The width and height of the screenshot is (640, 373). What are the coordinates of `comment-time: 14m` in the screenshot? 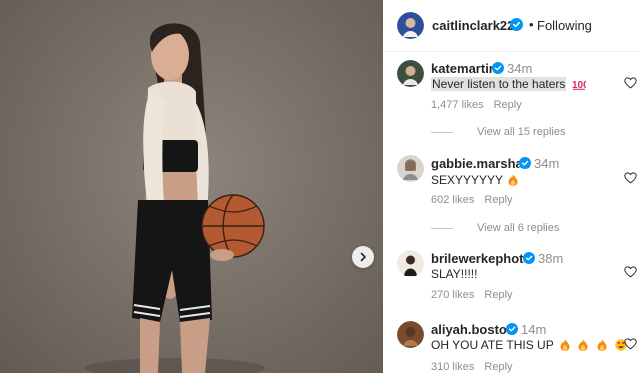 It's located at (534, 329).